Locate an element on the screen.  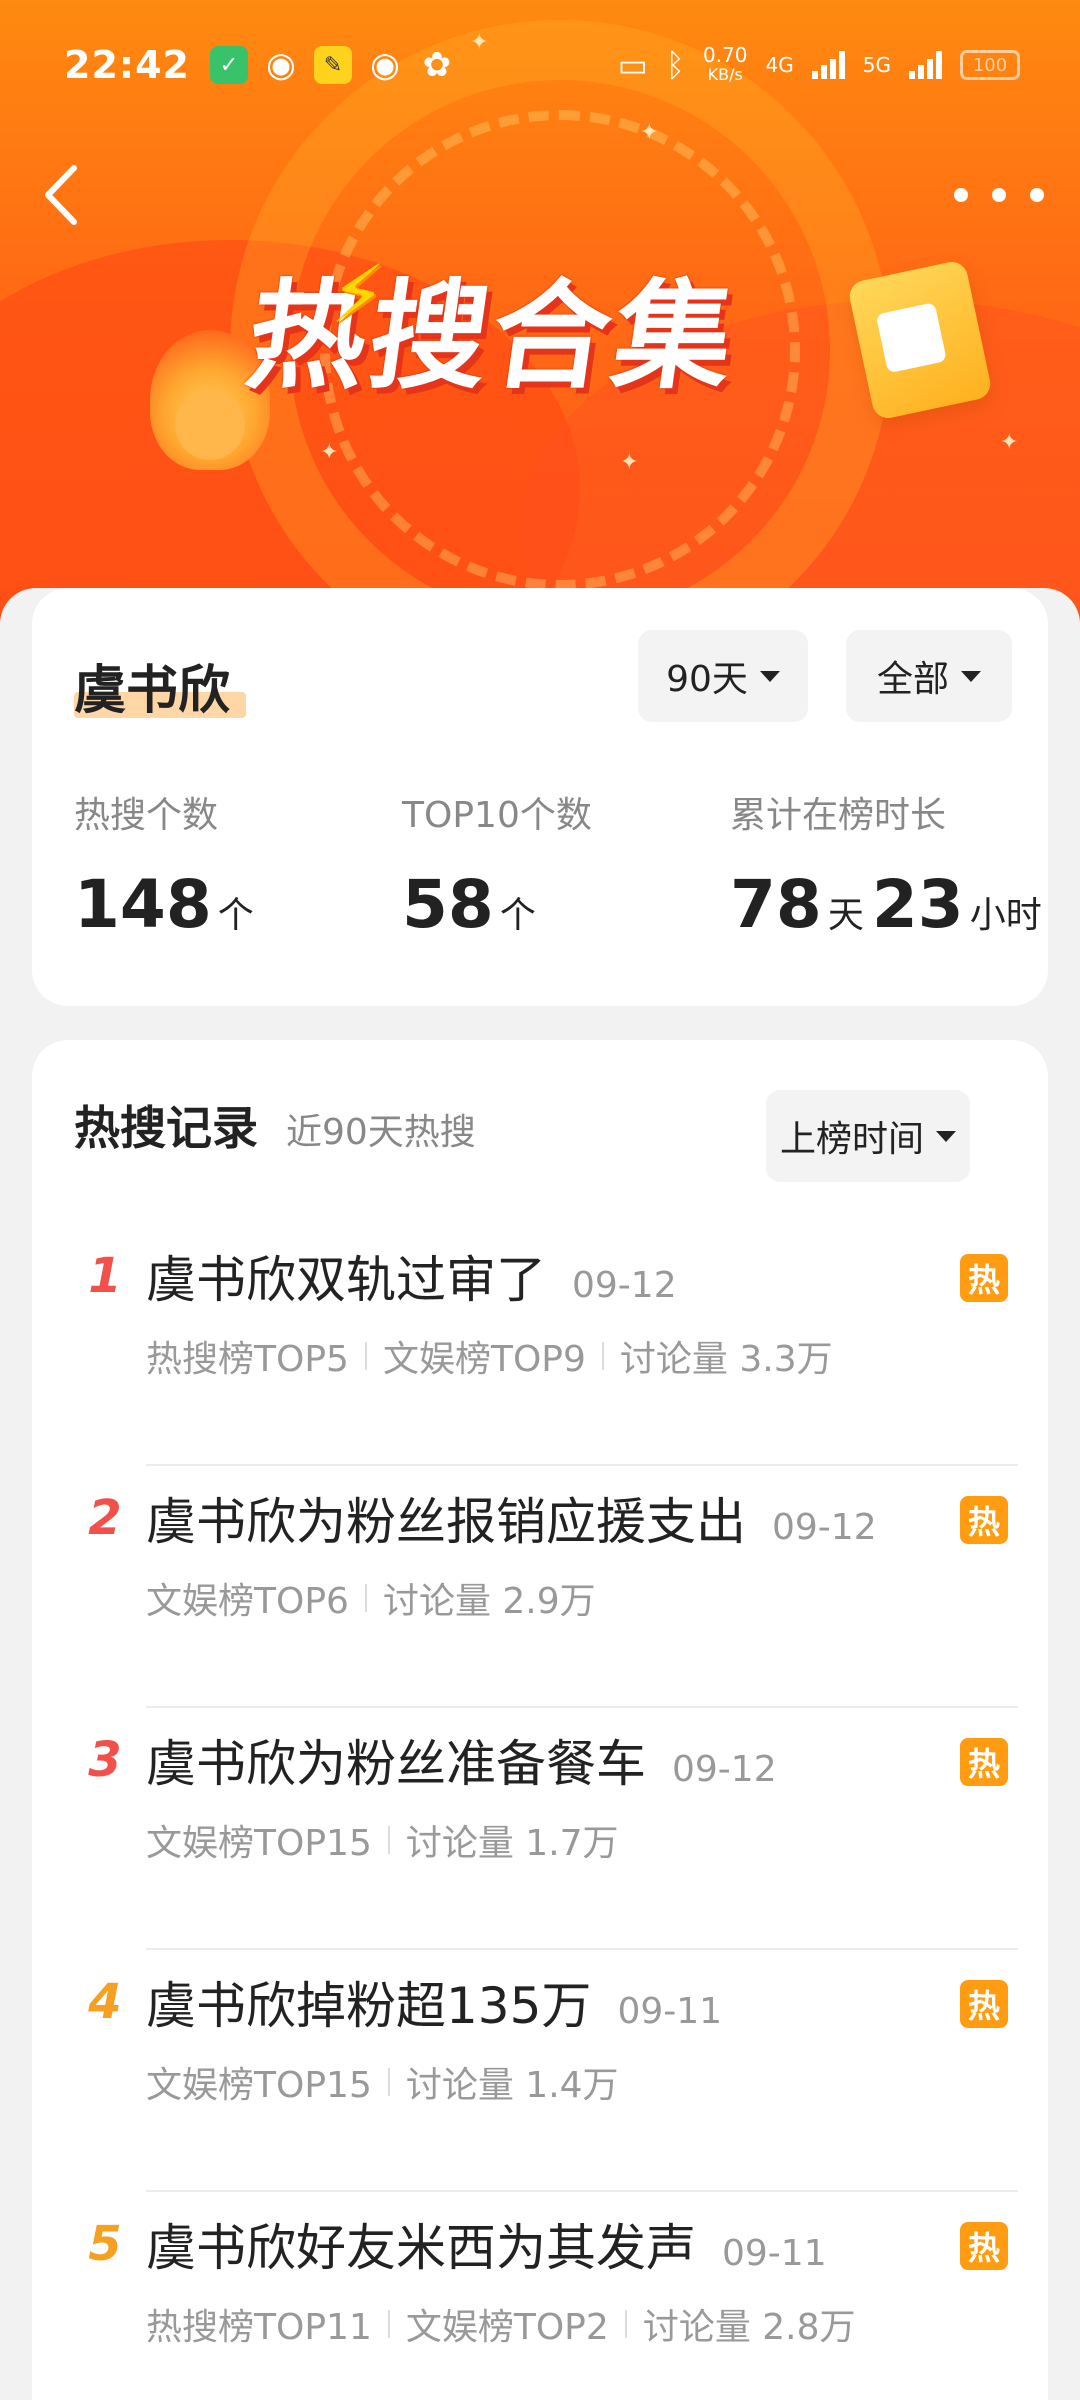
stat-label: TOP10个数 is located at coordinates (497, 815).